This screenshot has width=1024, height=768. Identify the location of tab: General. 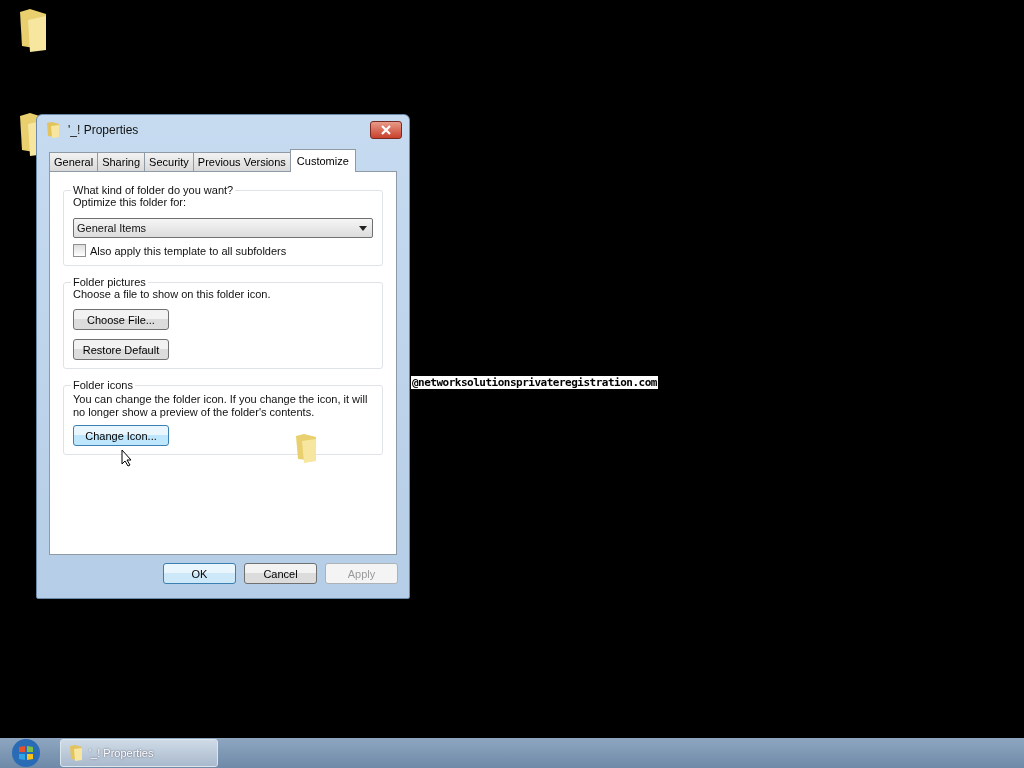
(74, 161).